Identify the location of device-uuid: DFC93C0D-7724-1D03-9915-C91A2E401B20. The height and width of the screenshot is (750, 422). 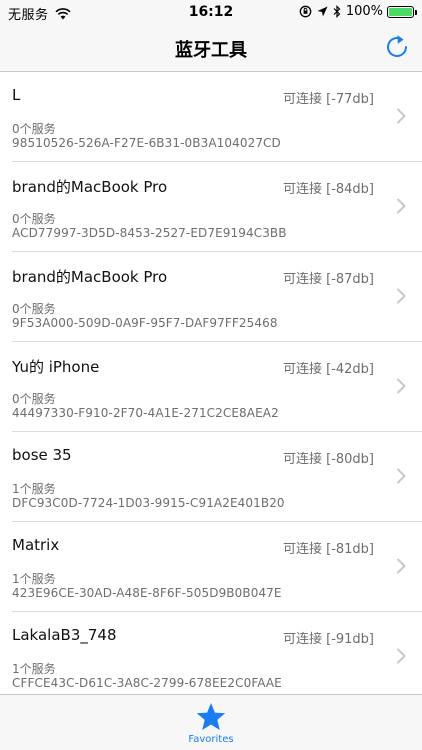
(148, 503).